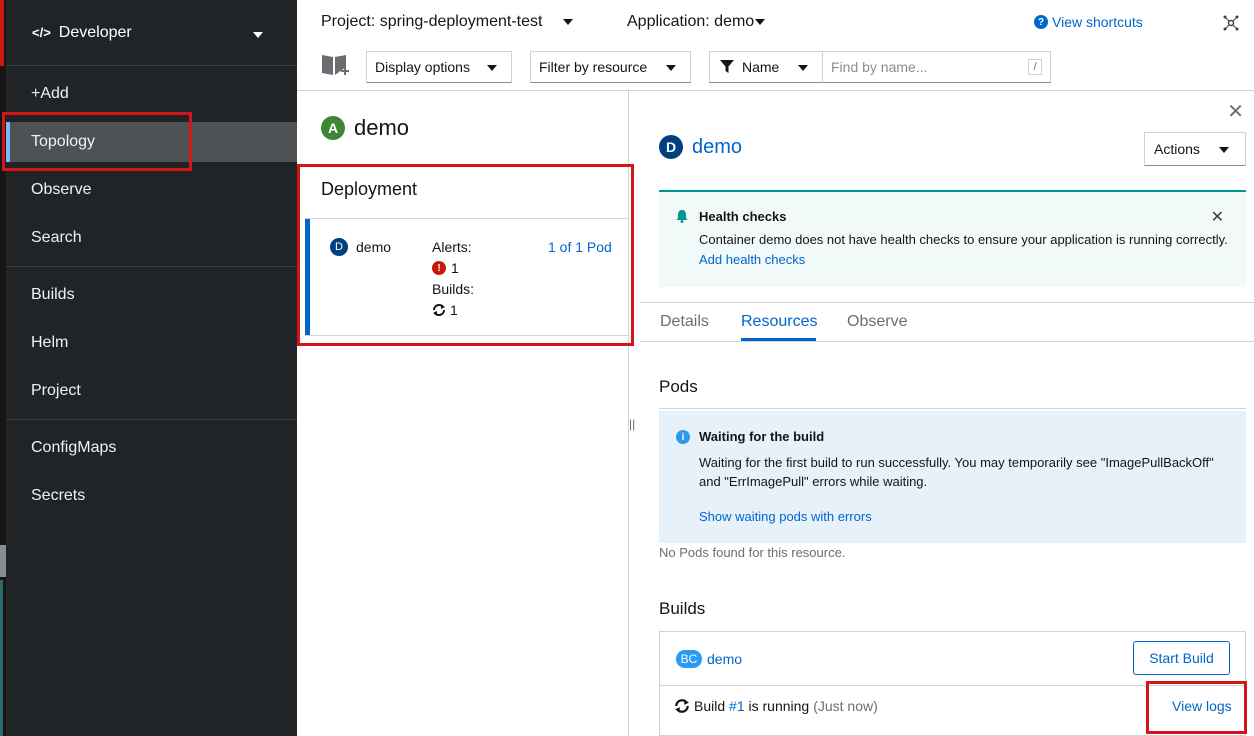 The image size is (1254, 736). Describe the element at coordinates (151, 496) in the screenshot. I see `nav-item-secrets: Secrets` at that location.